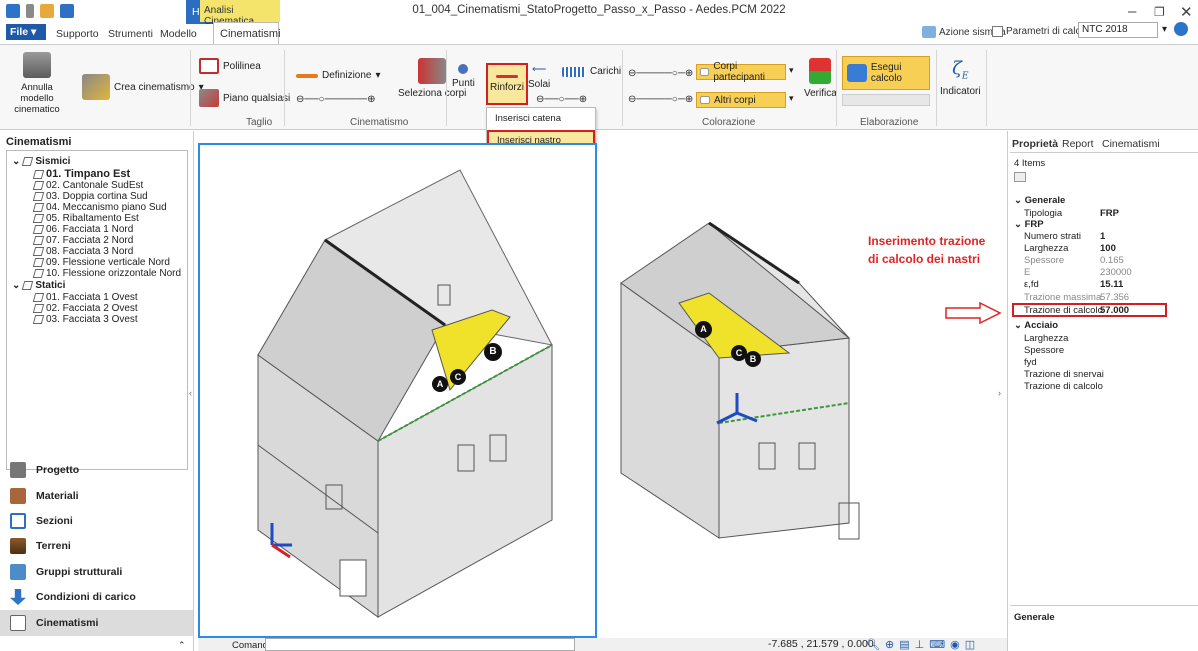  I want to click on corpi-partecipanti-button: Corpi partecipanti, so click(741, 72).